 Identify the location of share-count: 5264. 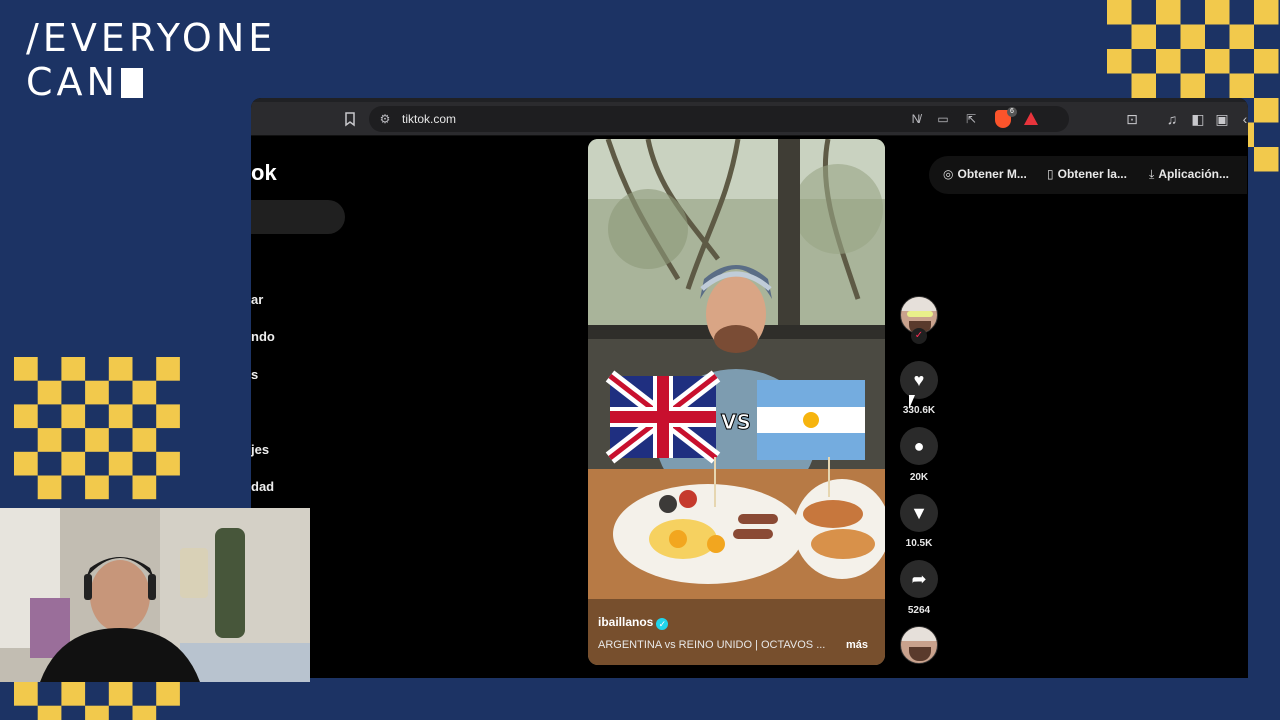
(919, 610).